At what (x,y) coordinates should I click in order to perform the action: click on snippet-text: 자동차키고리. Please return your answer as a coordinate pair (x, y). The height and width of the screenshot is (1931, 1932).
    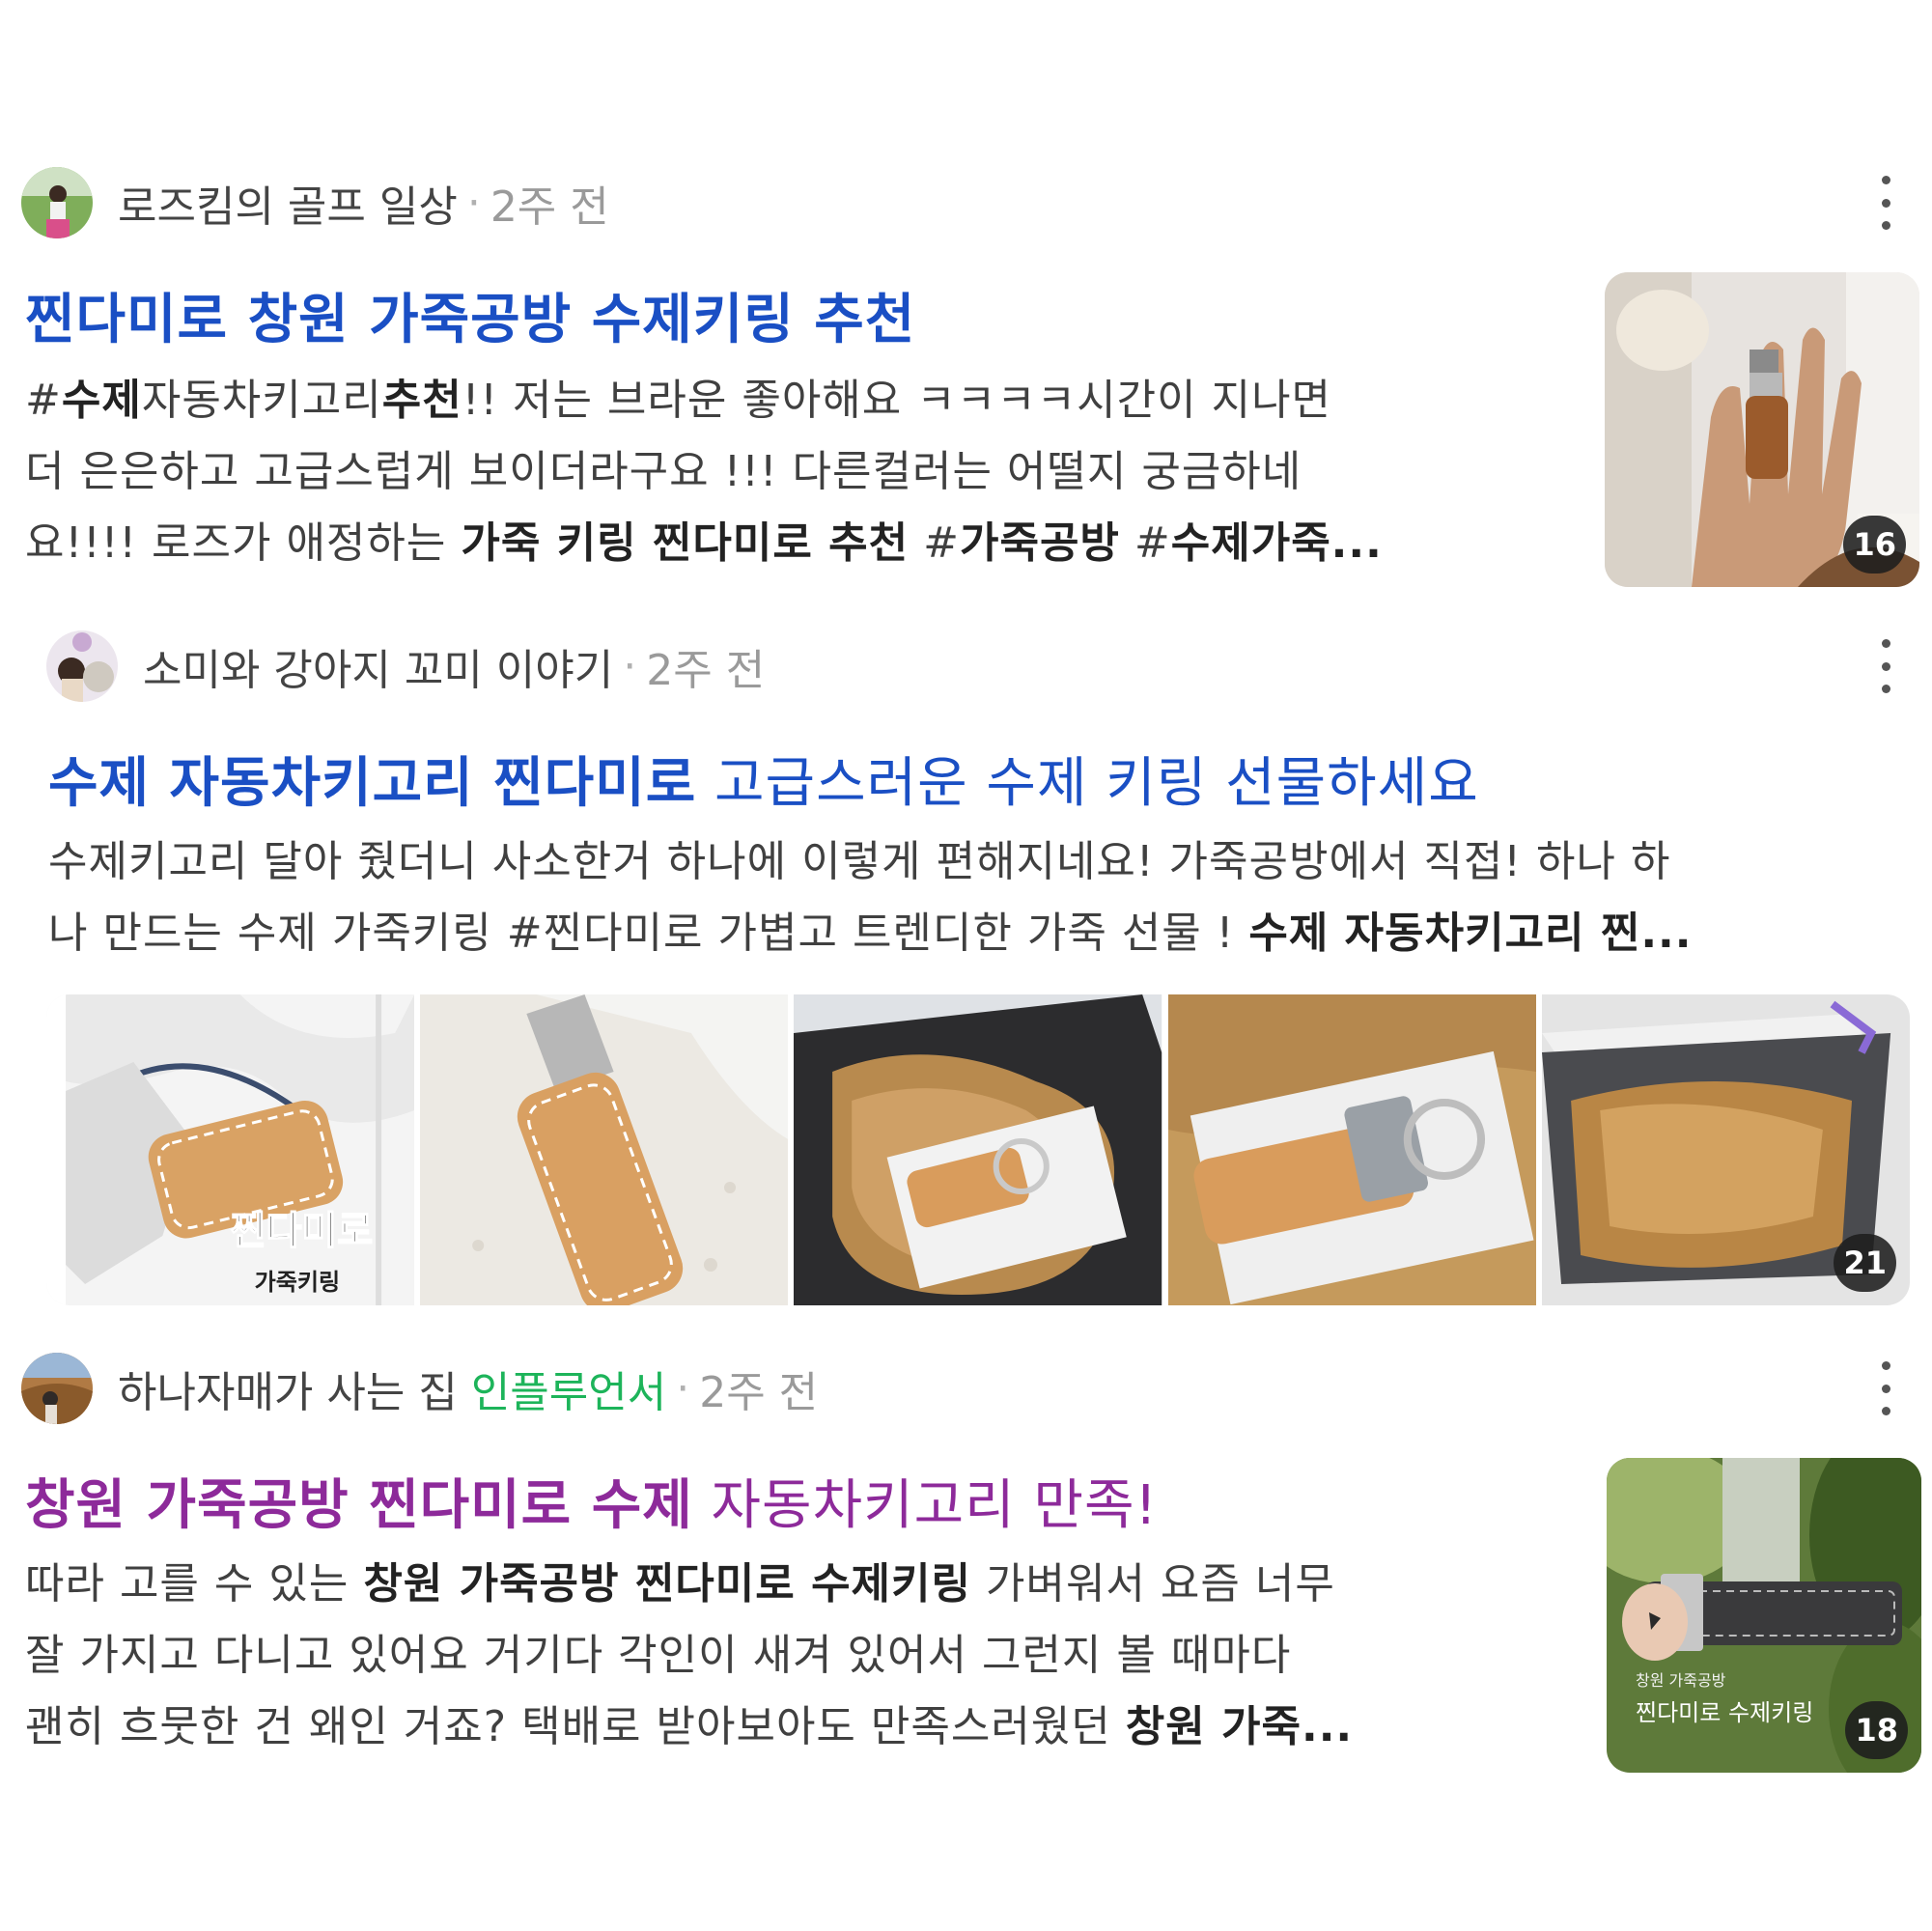
    Looking at the image, I should click on (261, 400).